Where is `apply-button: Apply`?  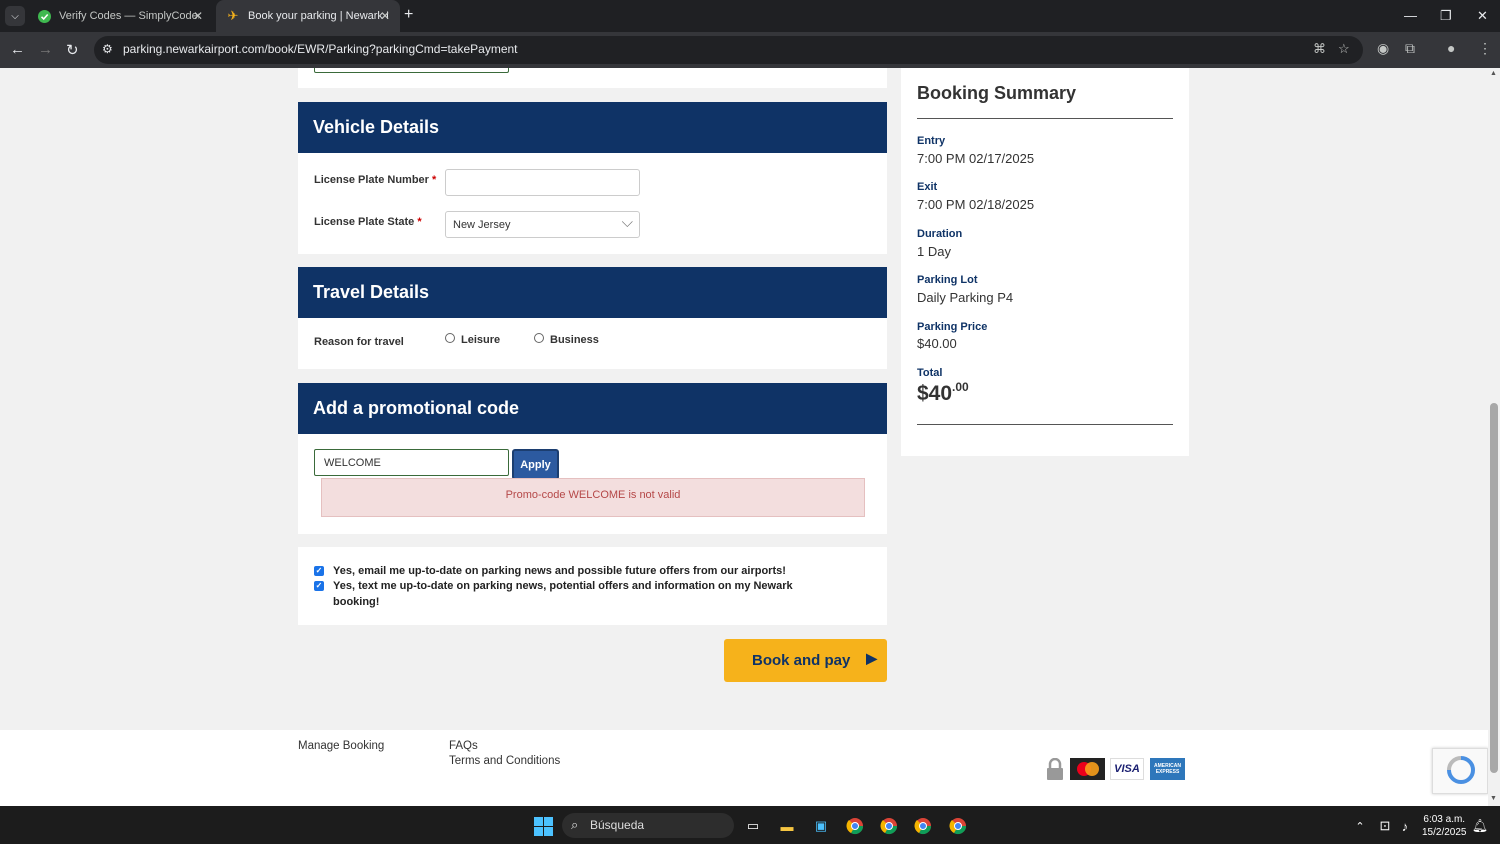
apply-button: Apply is located at coordinates (535, 464).